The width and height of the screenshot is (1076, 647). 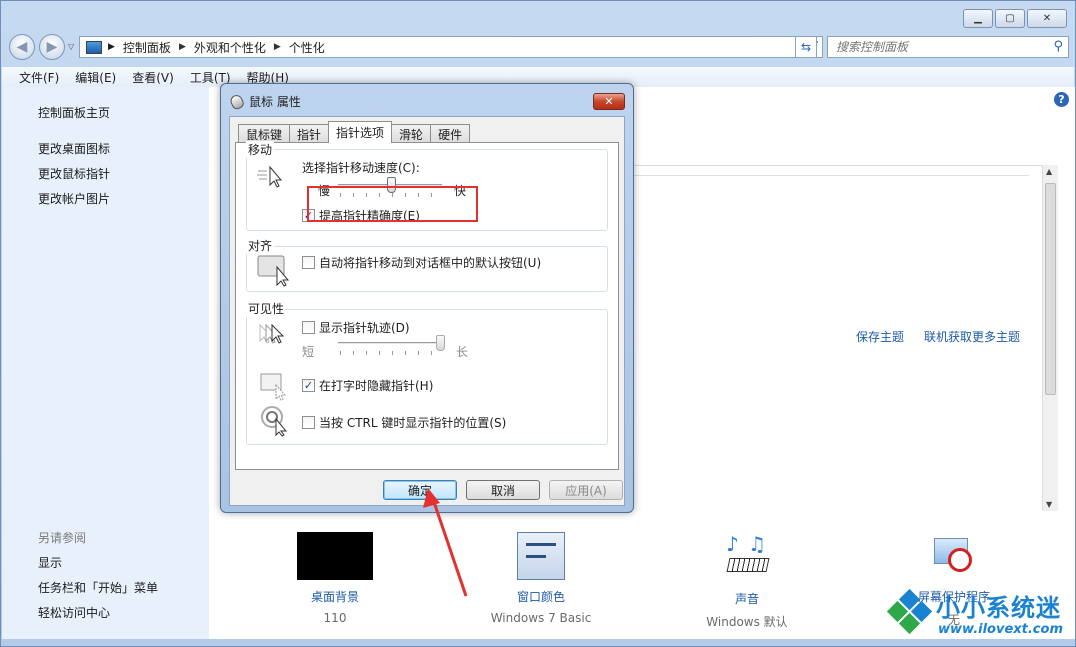 I want to click on see-also-heading: 另请参阅, so click(x=62, y=538).